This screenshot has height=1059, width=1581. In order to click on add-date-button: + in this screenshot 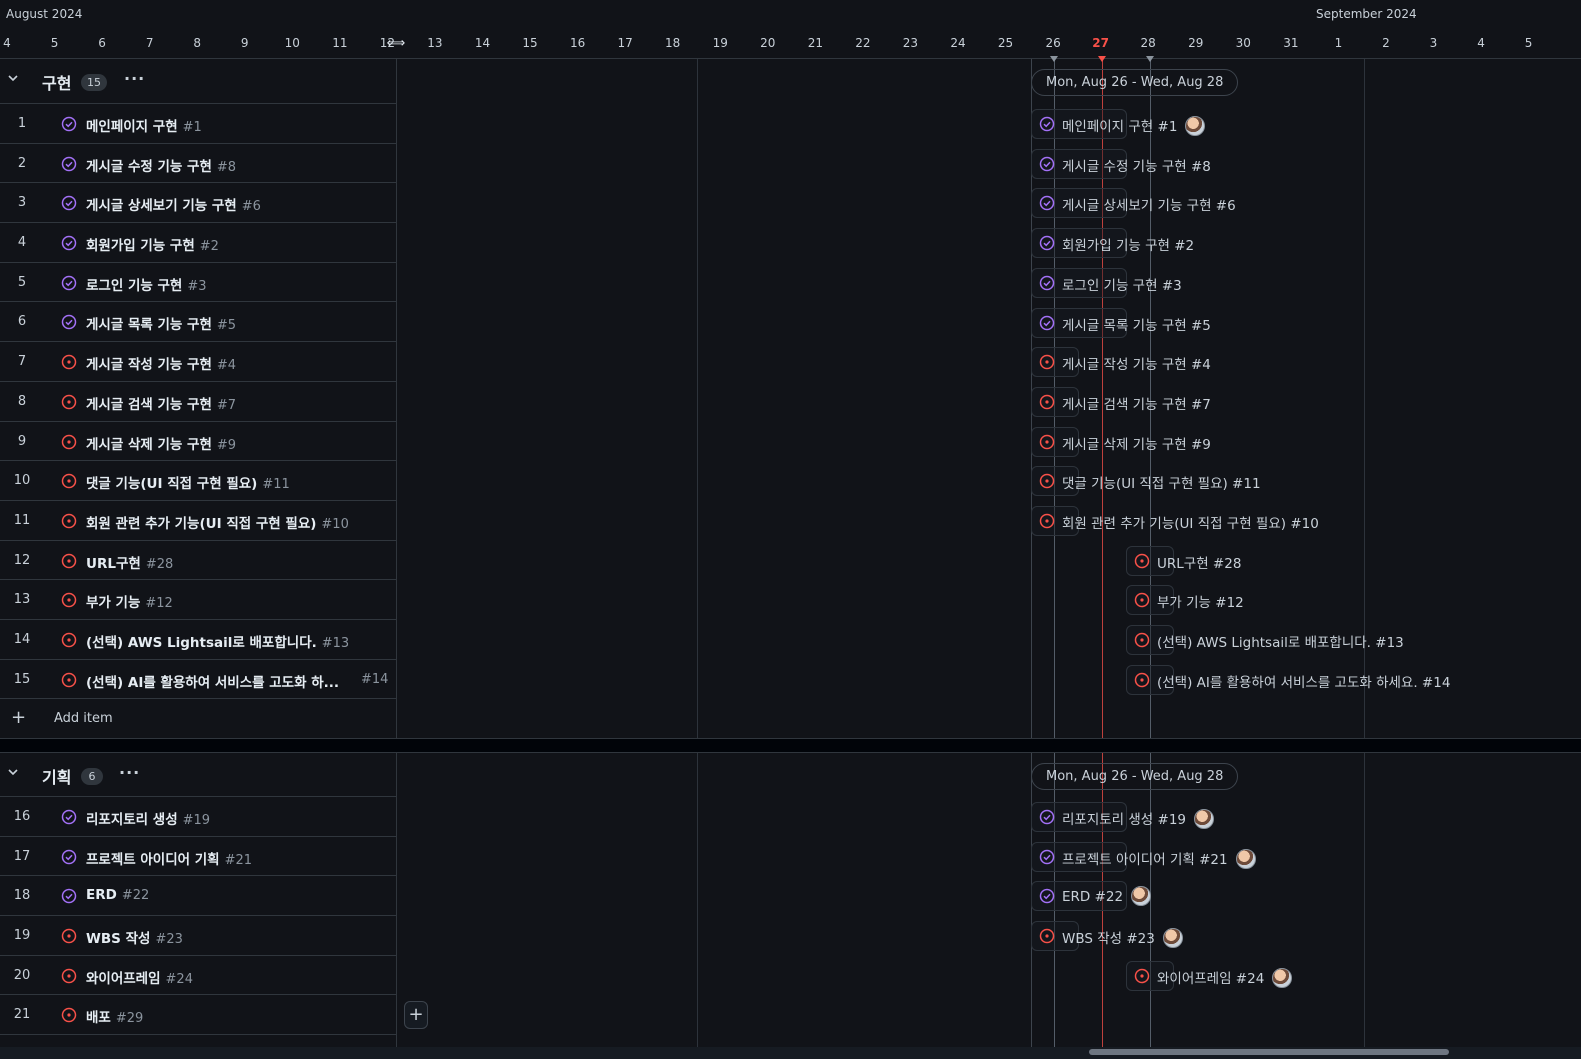, I will do `click(416, 1015)`.